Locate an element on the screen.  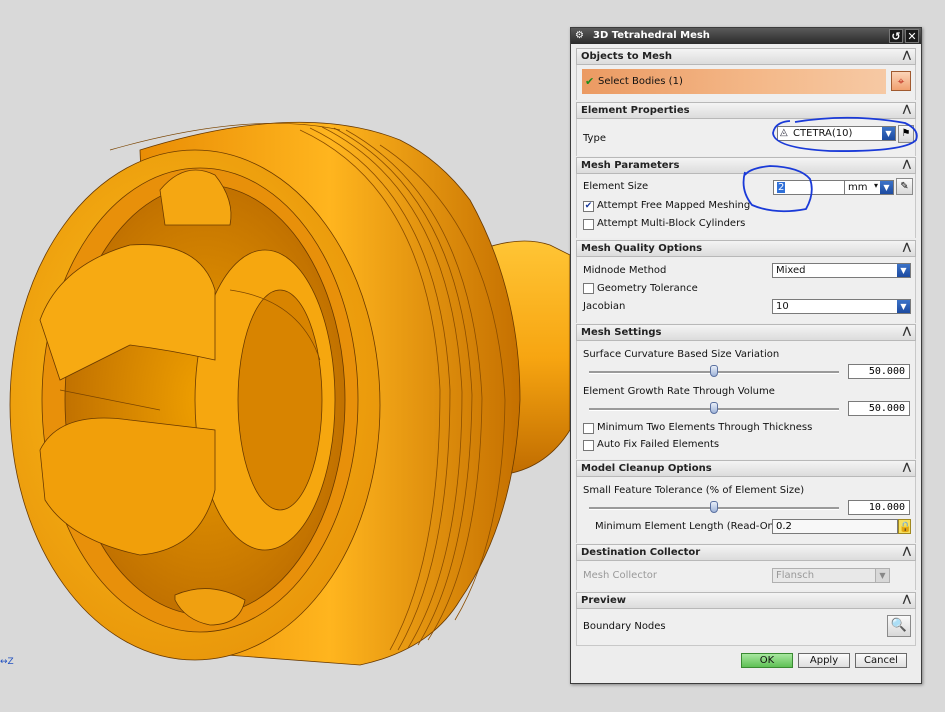
element-size-input: 2 is located at coordinates (809, 187).